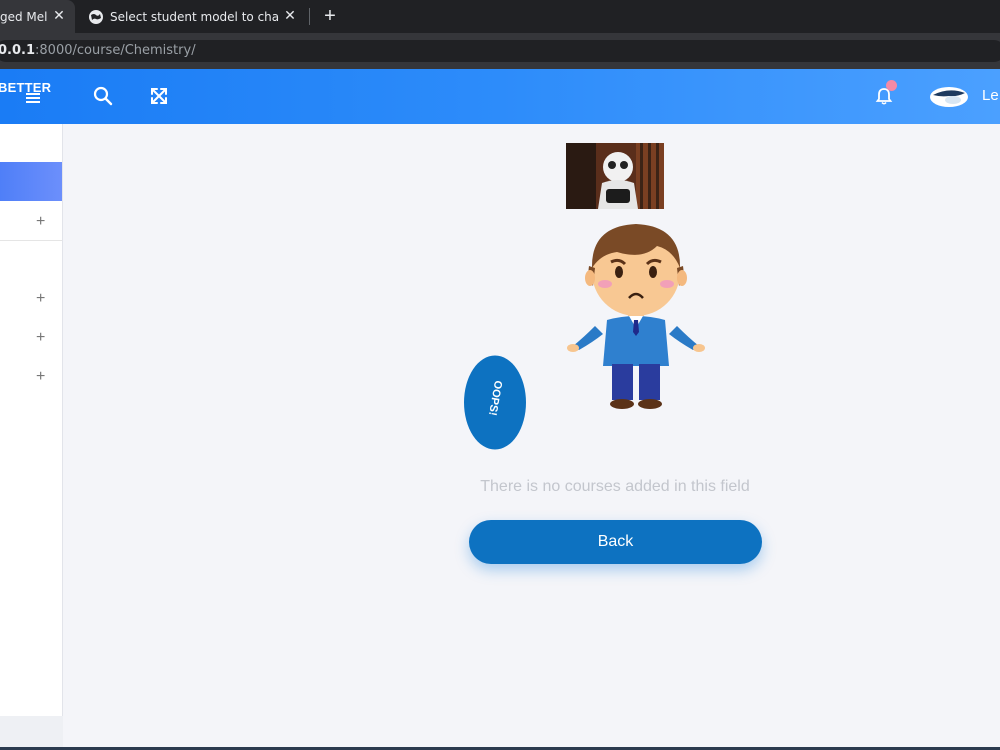  I want to click on url-host: 0.0.1, so click(18, 50).